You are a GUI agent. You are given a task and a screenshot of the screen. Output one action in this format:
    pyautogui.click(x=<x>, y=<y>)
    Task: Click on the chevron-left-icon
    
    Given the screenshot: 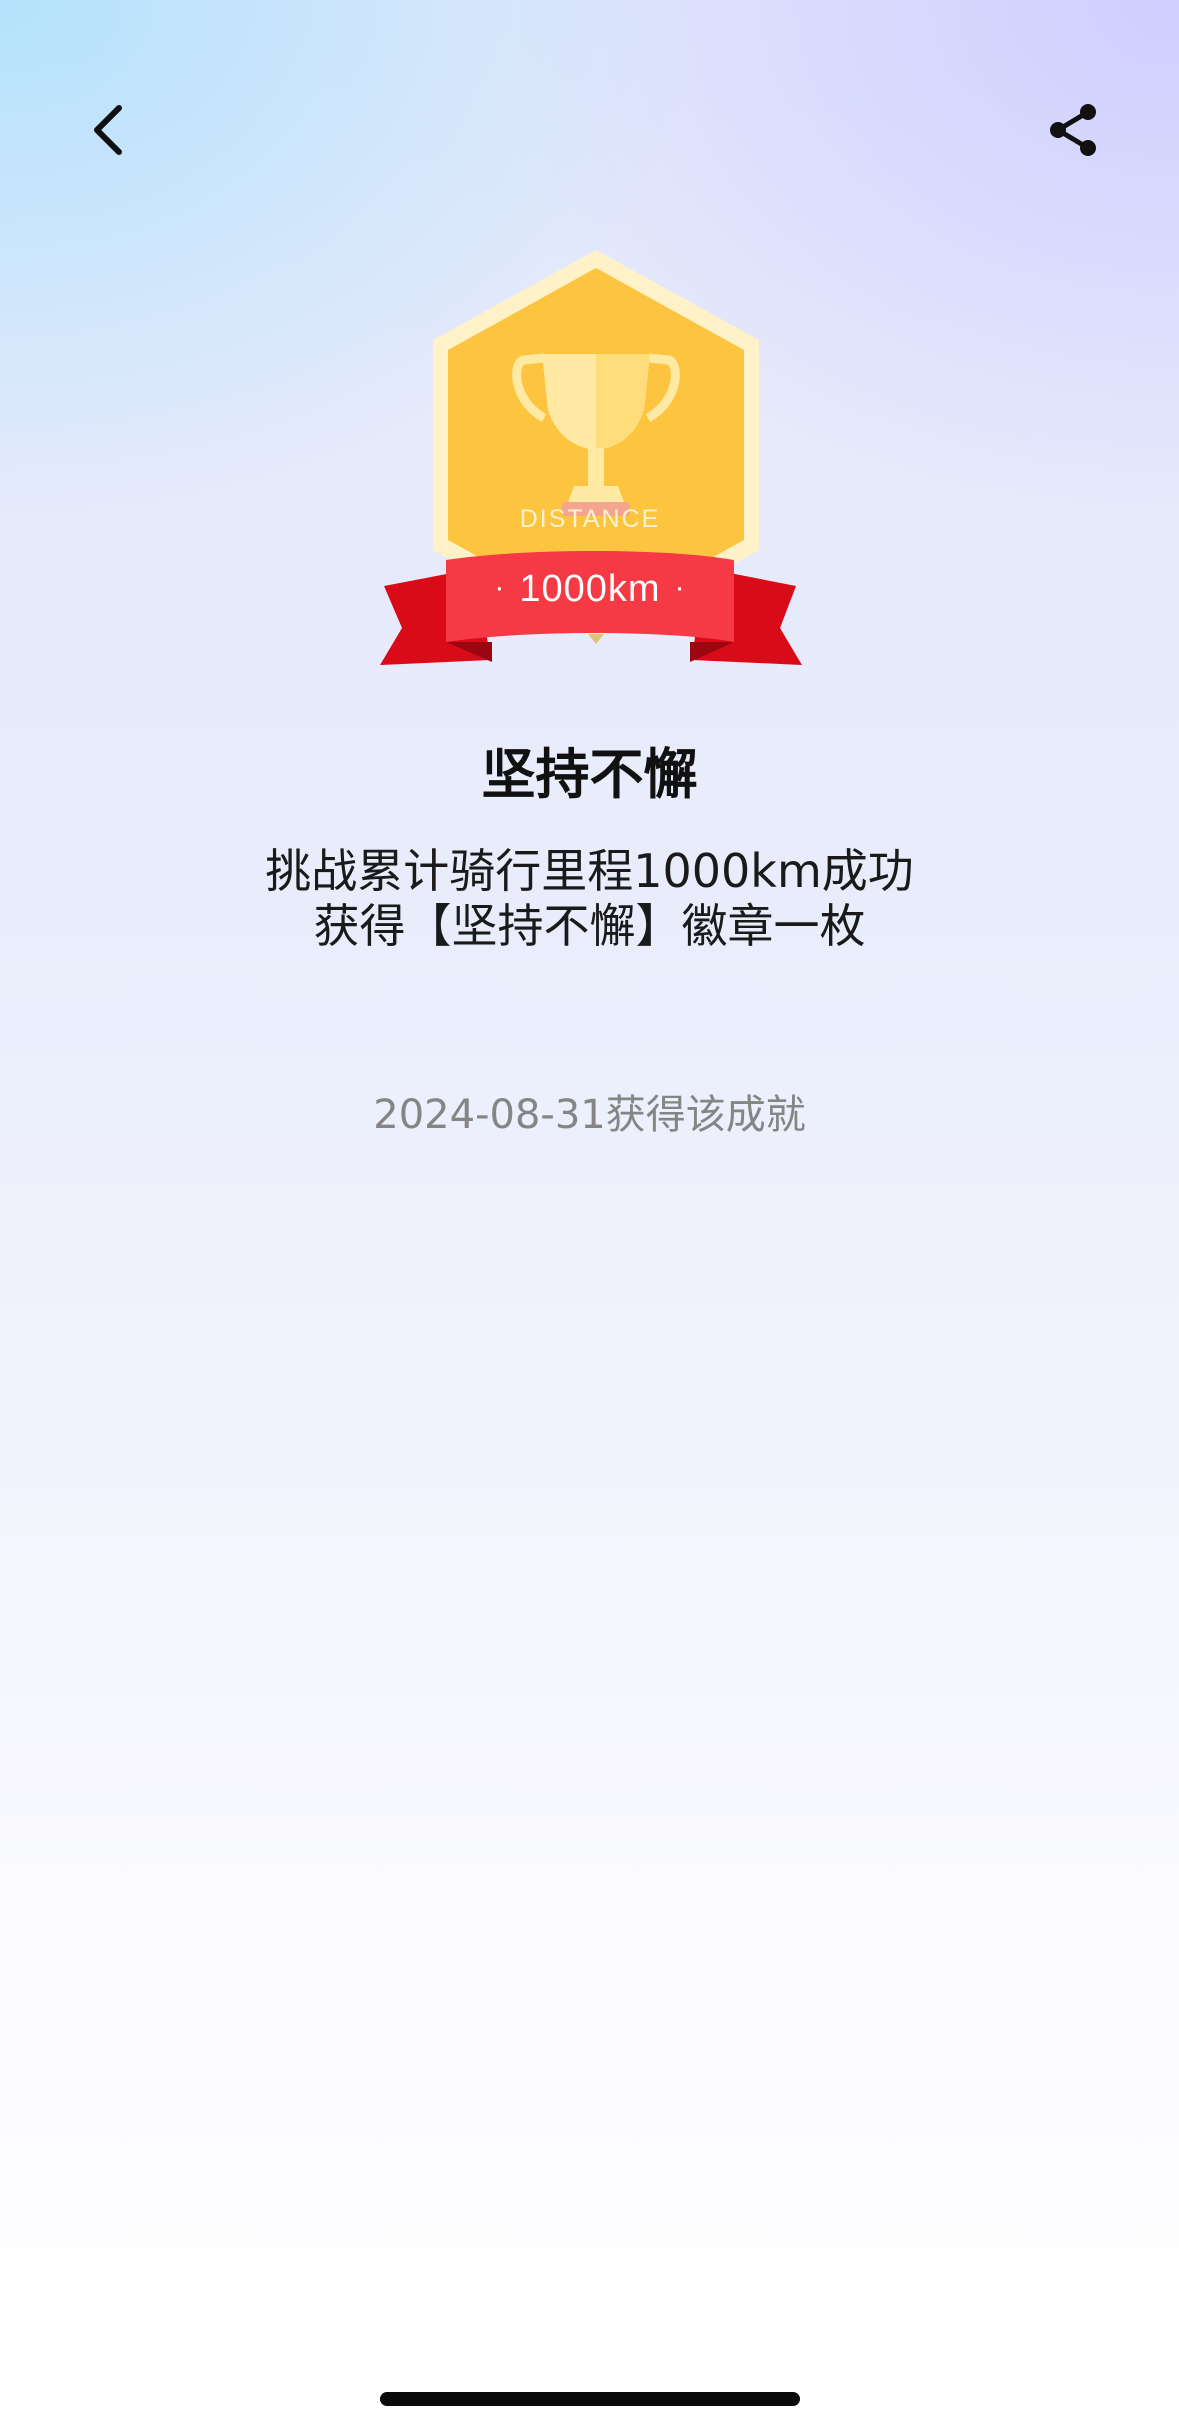 What is the action you would take?
    pyautogui.click(x=108, y=130)
    